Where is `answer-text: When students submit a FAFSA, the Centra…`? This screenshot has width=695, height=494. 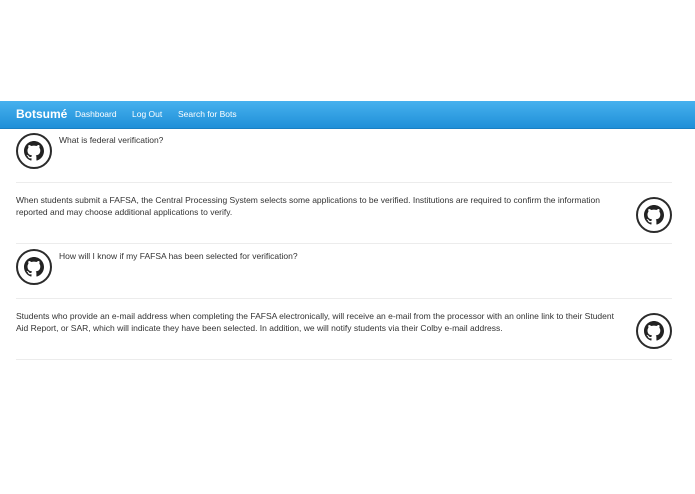
answer-text: When students submit a FAFSA, the Centra… is located at coordinates (308, 206).